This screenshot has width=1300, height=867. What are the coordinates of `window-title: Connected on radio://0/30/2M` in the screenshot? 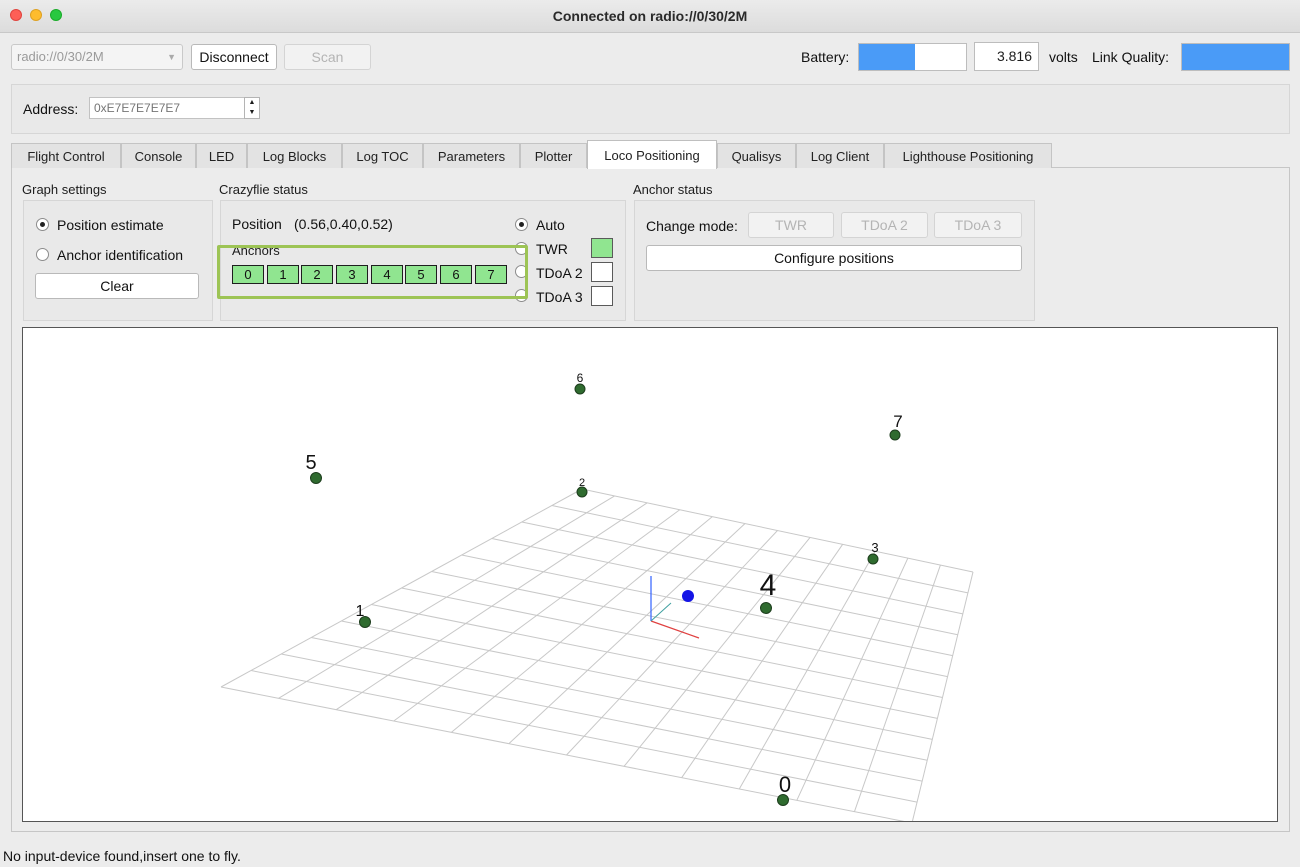 It's located at (650, 16).